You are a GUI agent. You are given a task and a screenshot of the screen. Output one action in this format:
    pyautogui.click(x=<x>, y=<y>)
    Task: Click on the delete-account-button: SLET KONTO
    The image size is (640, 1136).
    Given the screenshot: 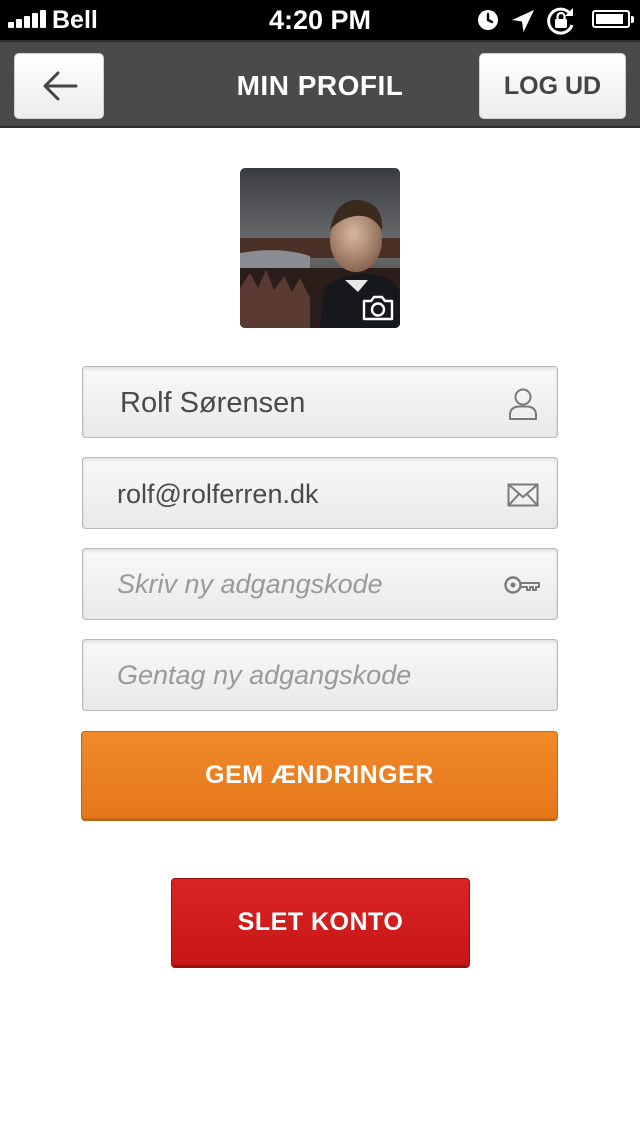 What is the action you would take?
    pyautogui.click(x=320, y=922)
    